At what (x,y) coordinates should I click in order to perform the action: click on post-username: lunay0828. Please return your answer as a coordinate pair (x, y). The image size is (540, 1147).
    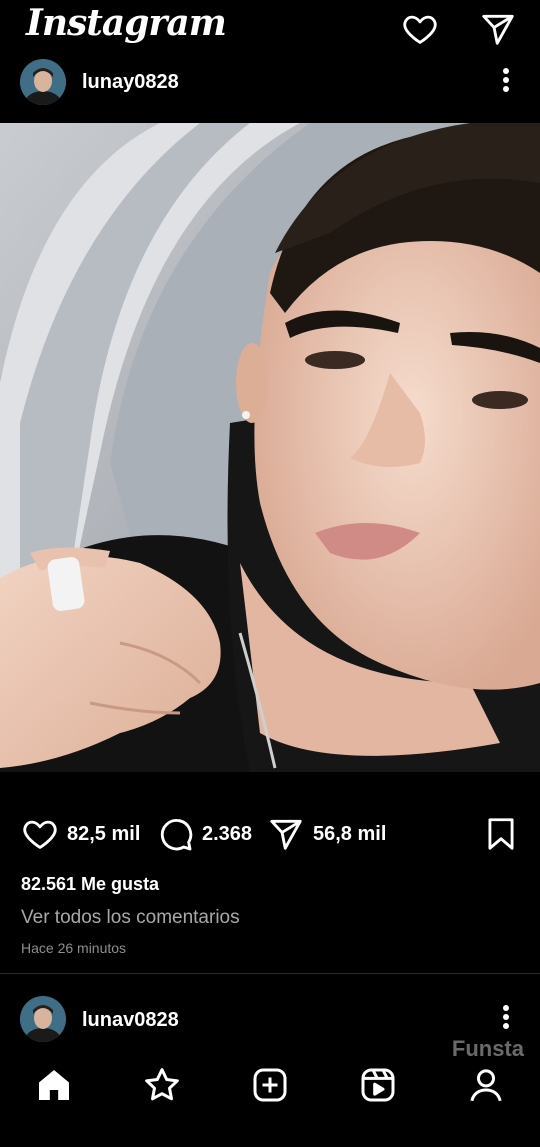
    Looking at the image, I should click on (130, 82).